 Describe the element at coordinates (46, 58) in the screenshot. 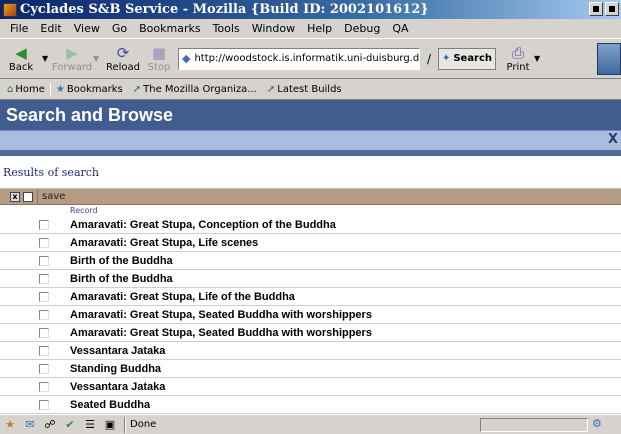

I see `back-dropdown-icon: ▼` at that location.